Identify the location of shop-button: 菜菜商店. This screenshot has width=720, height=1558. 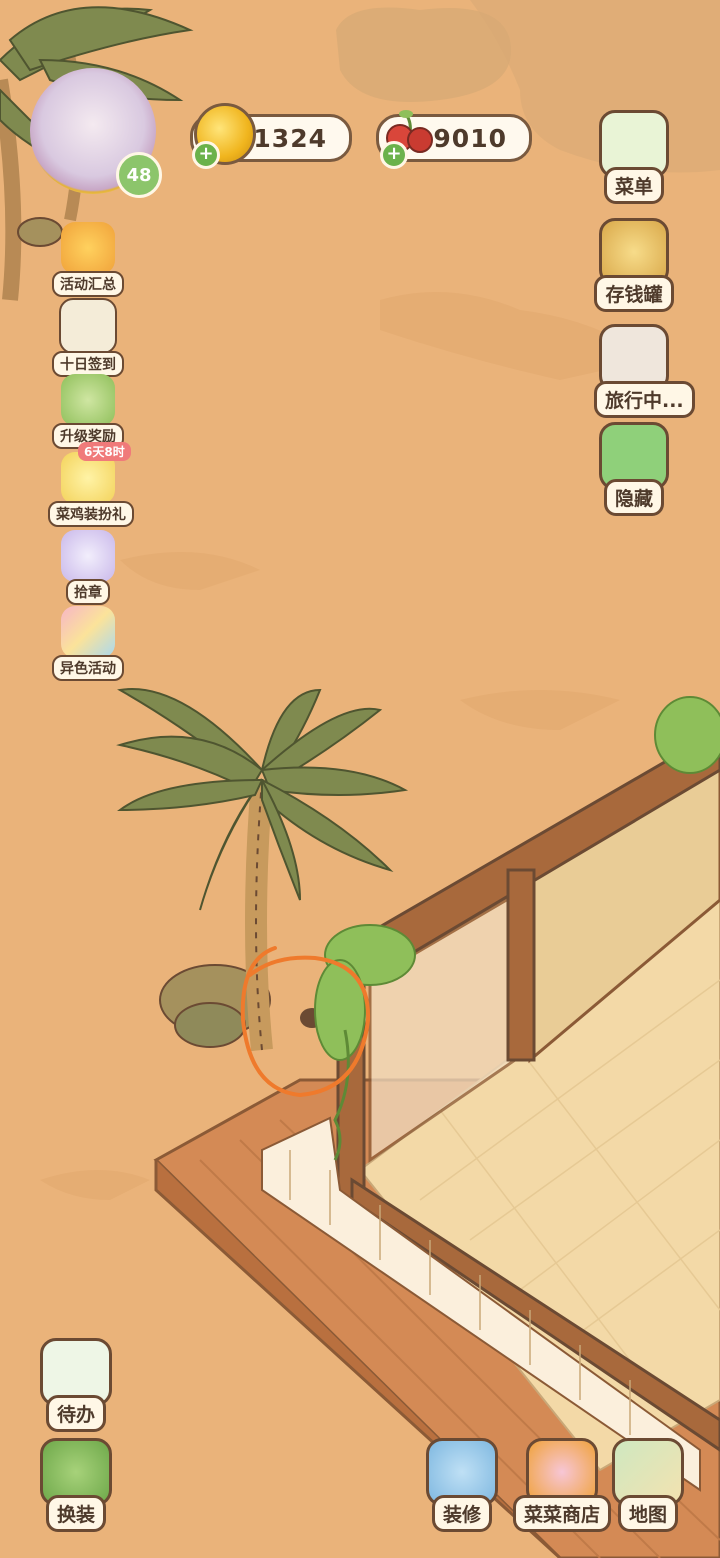
(562, 1485).